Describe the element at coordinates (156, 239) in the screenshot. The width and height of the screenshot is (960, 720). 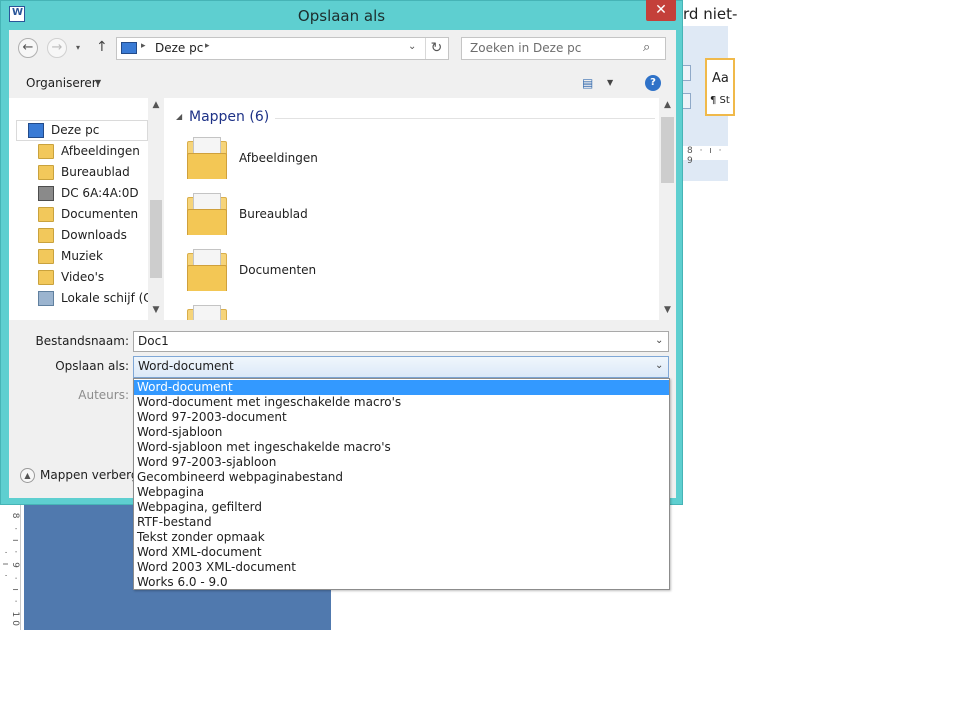
I see `nav-scrollbar-thumb` at that location.